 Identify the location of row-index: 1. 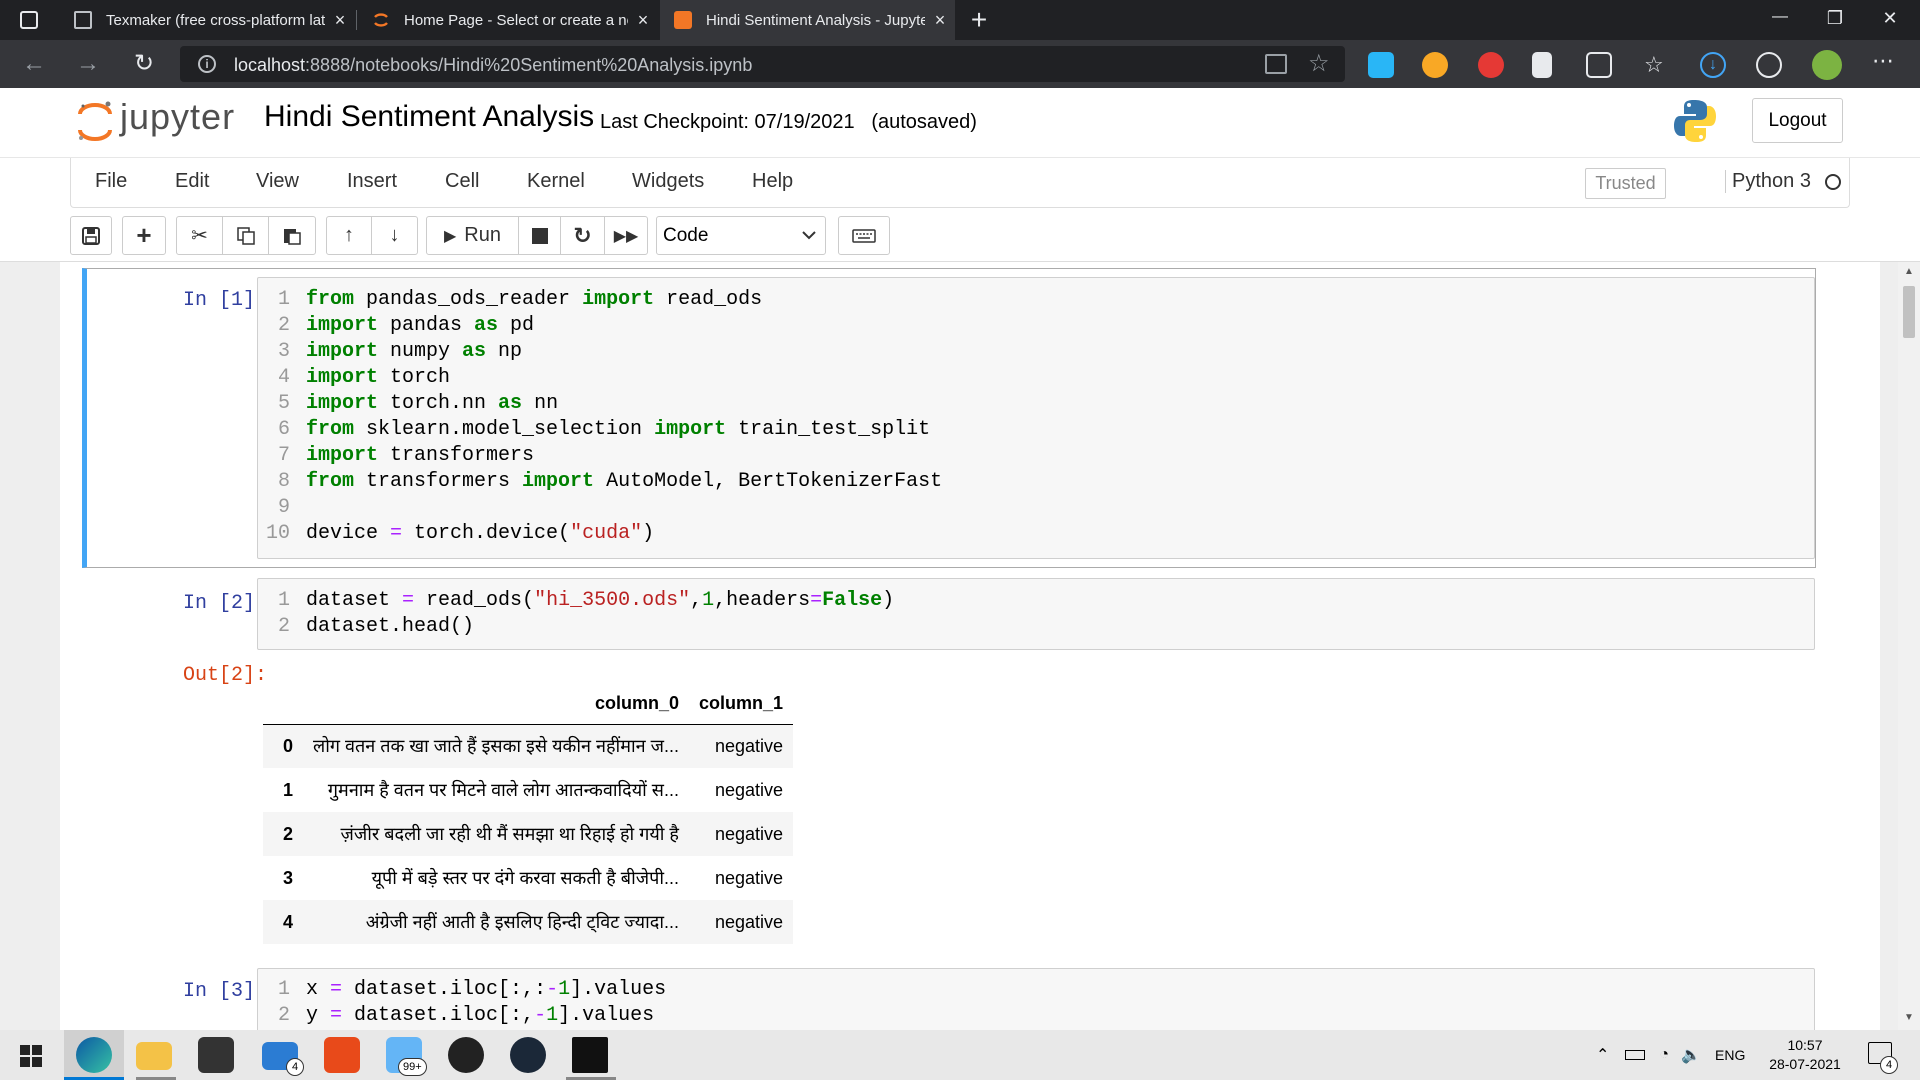
(287, 789).